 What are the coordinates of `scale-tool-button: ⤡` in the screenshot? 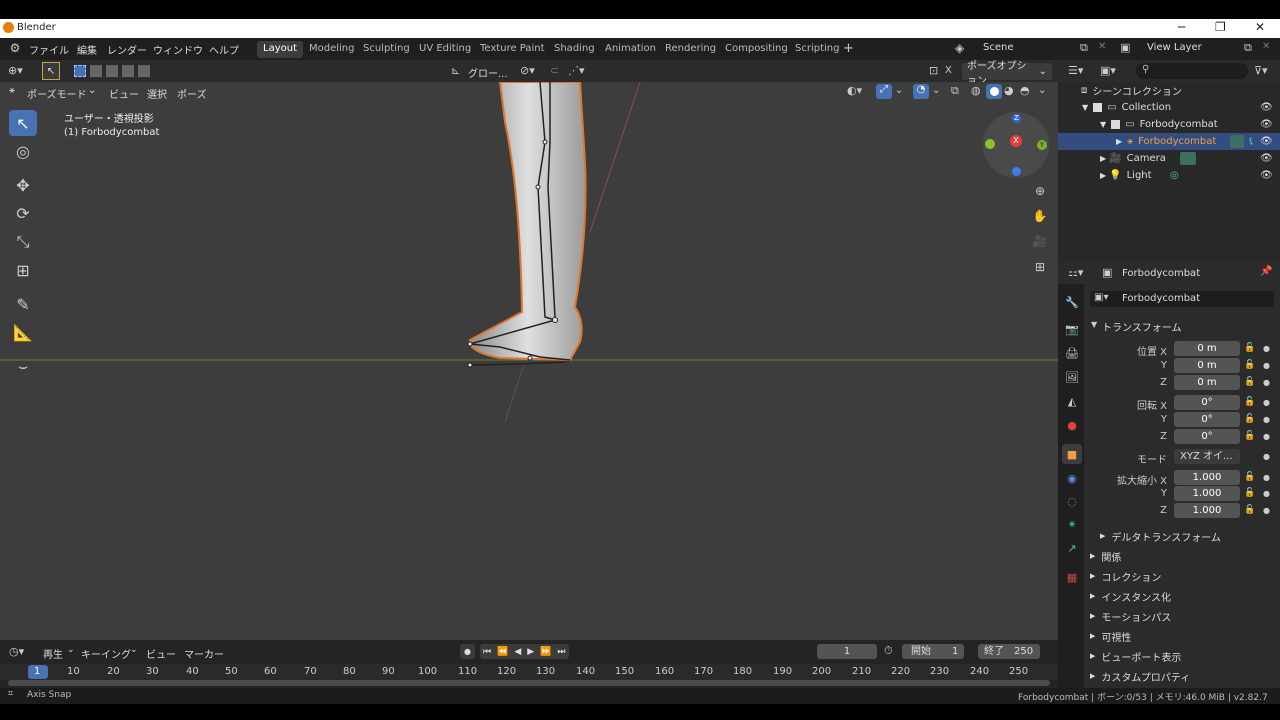 It's located at (23, 242).